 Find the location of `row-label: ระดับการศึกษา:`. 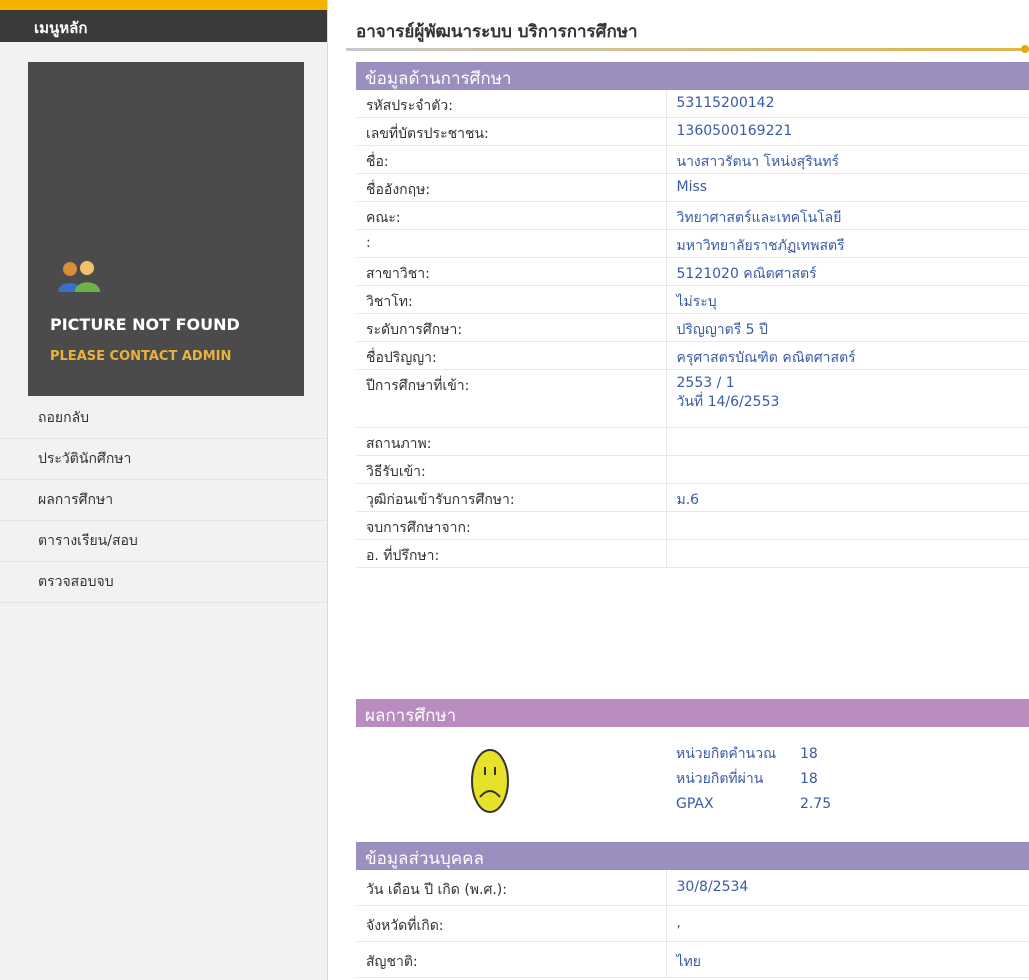

row-label: ระดับการศึกษา: is located at coordinates (511, 327).